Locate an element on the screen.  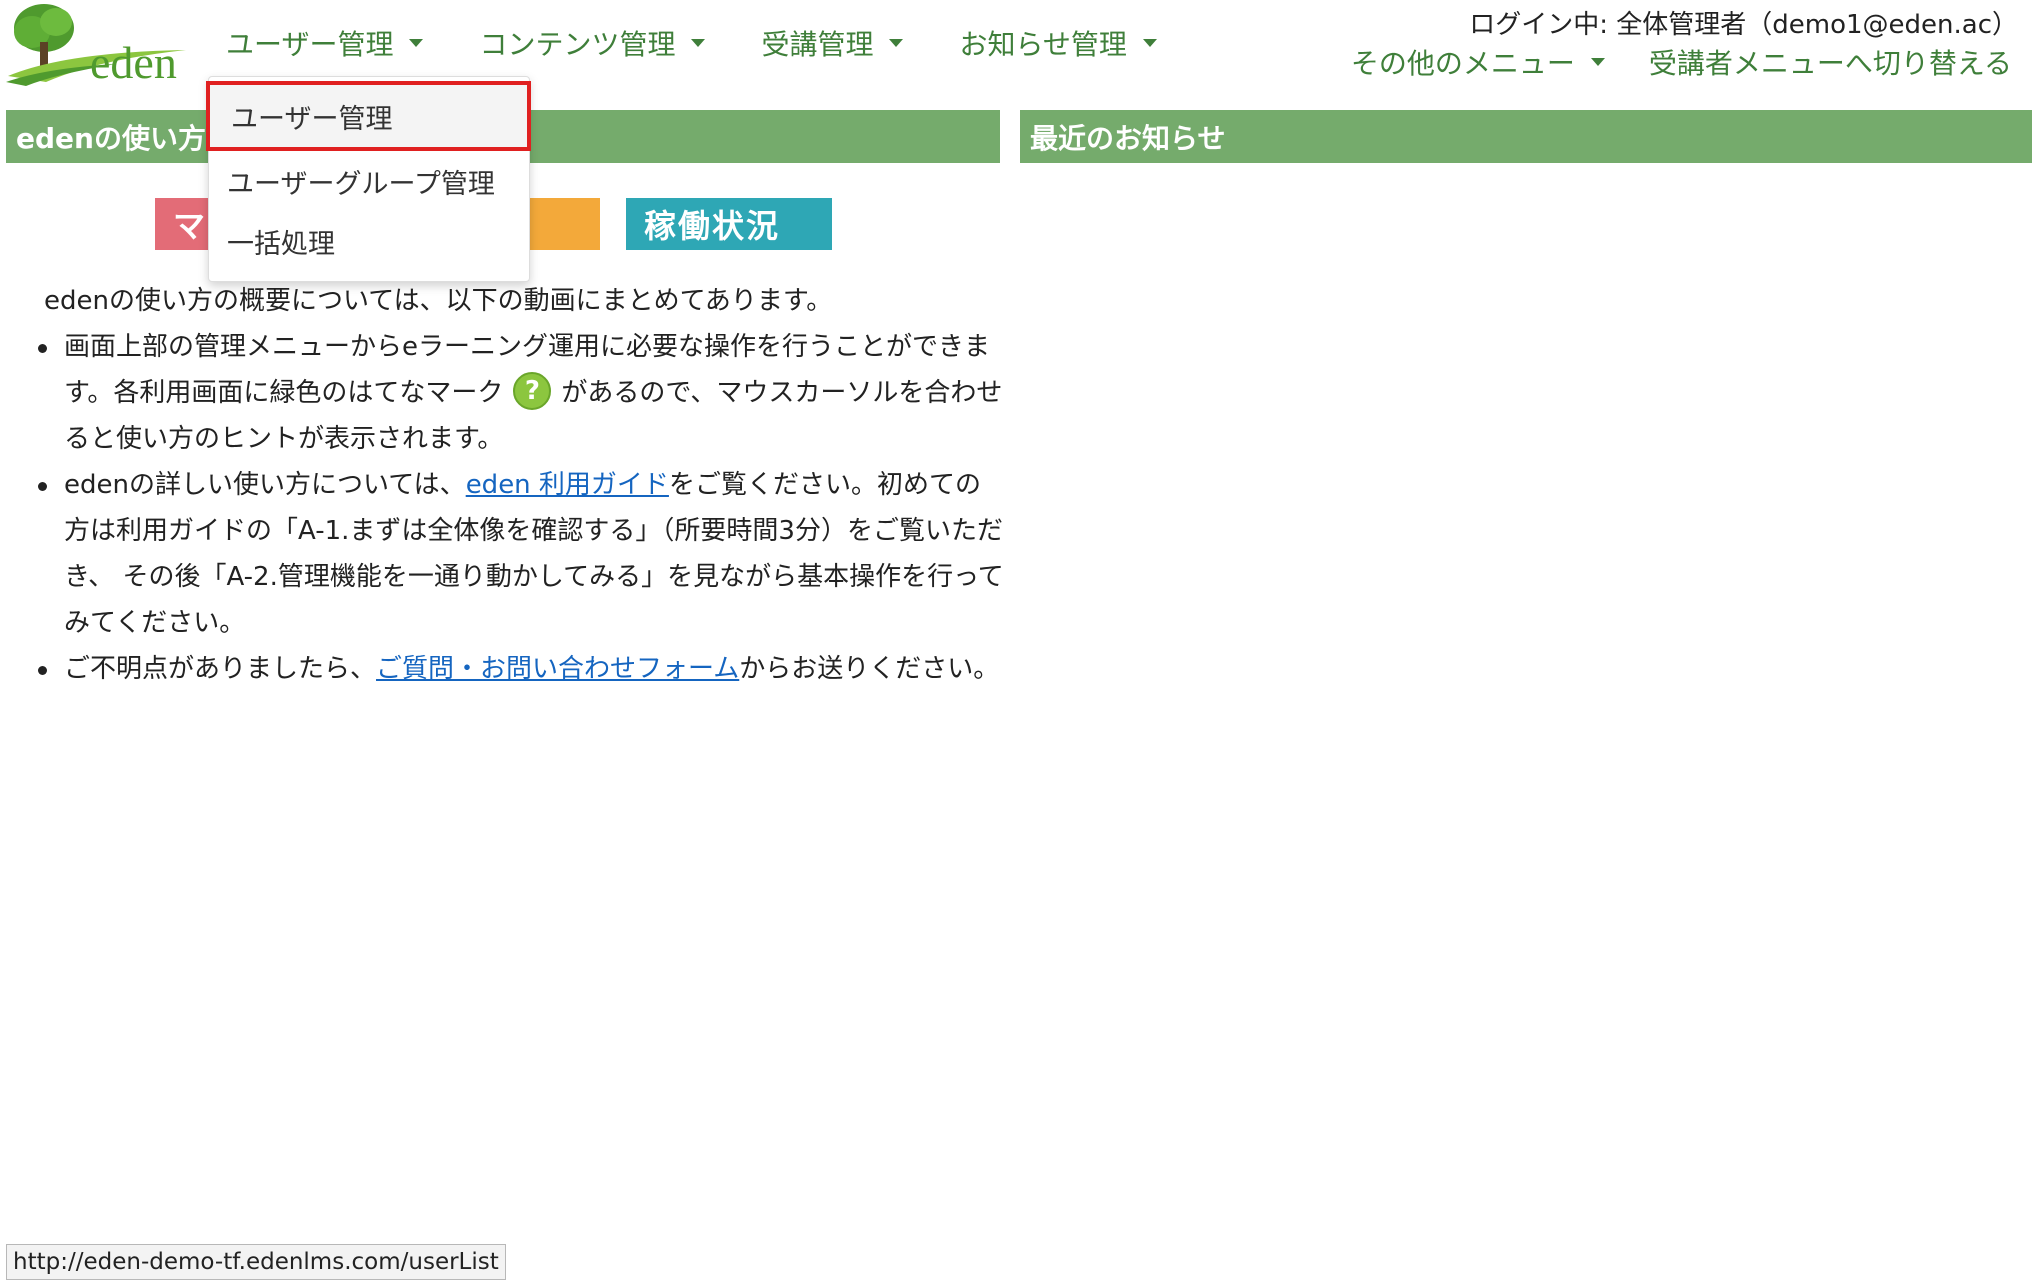
status-banner-button: 稼働状況 is located at coordinates (729, 224).